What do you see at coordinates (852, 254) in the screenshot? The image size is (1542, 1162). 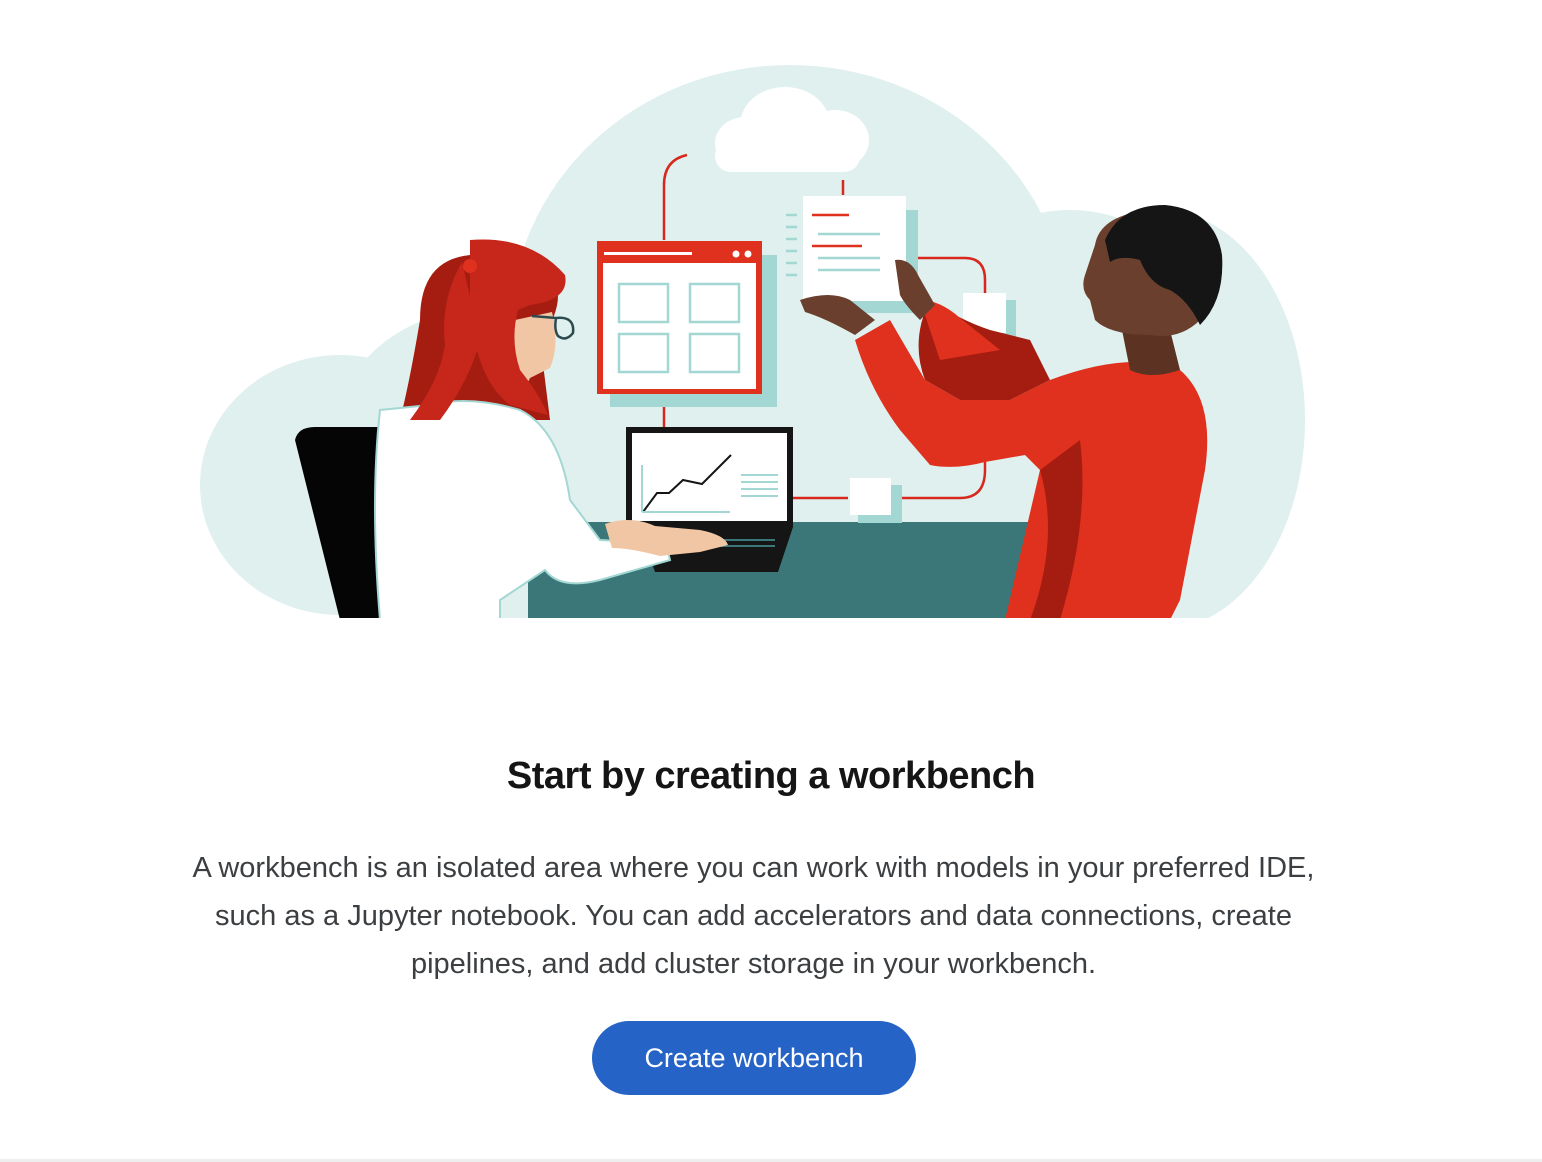 I see `document-icon` at bounding box center [852, 254].